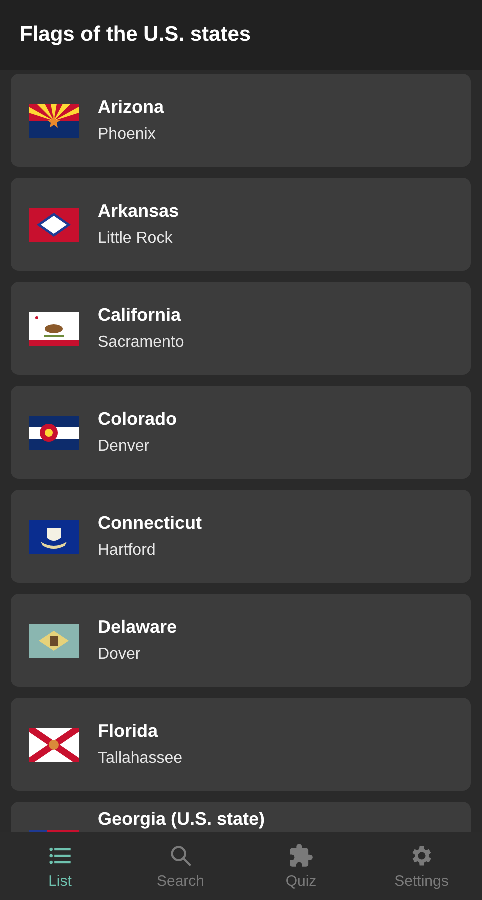  I want to click on state-card: Florida Tallahassee, so click(241, 744).